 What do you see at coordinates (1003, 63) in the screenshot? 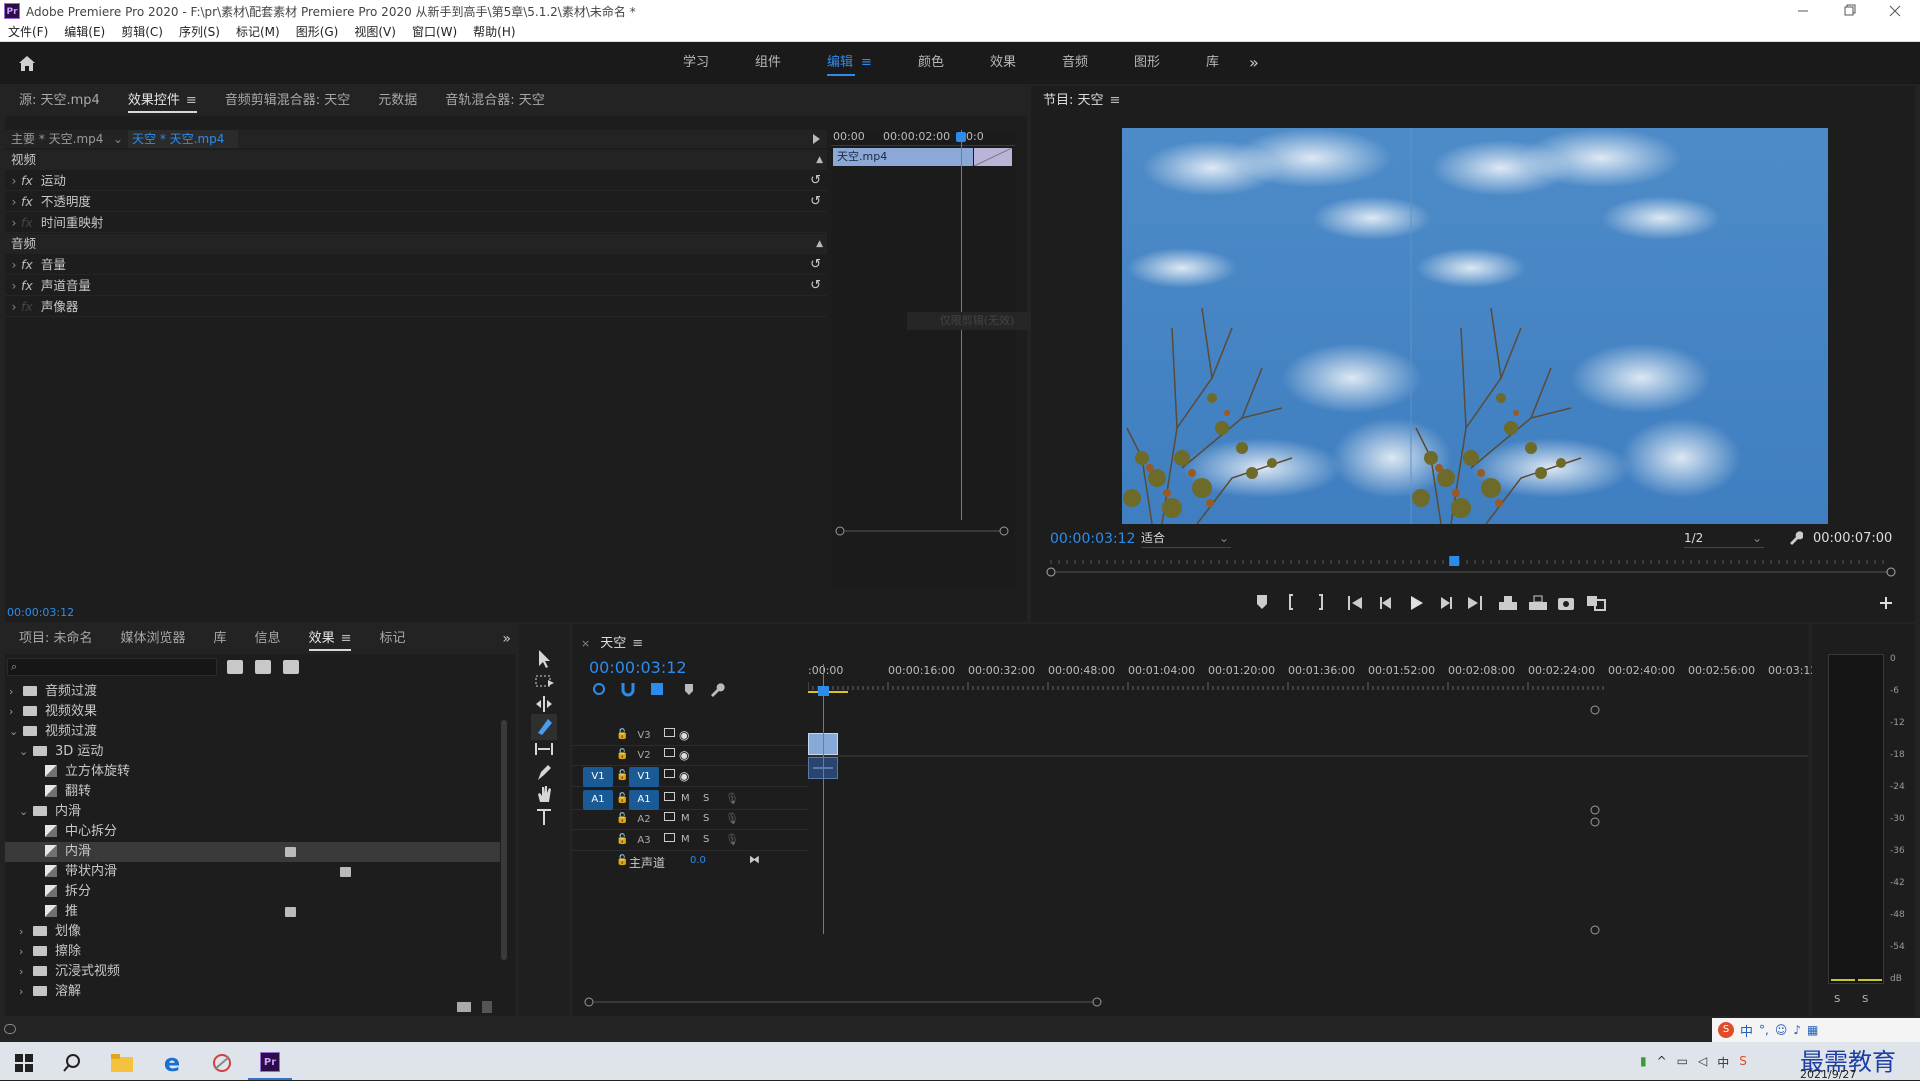
I see `workspace-tab-4: 效果` at bounding box center [1003, 63].